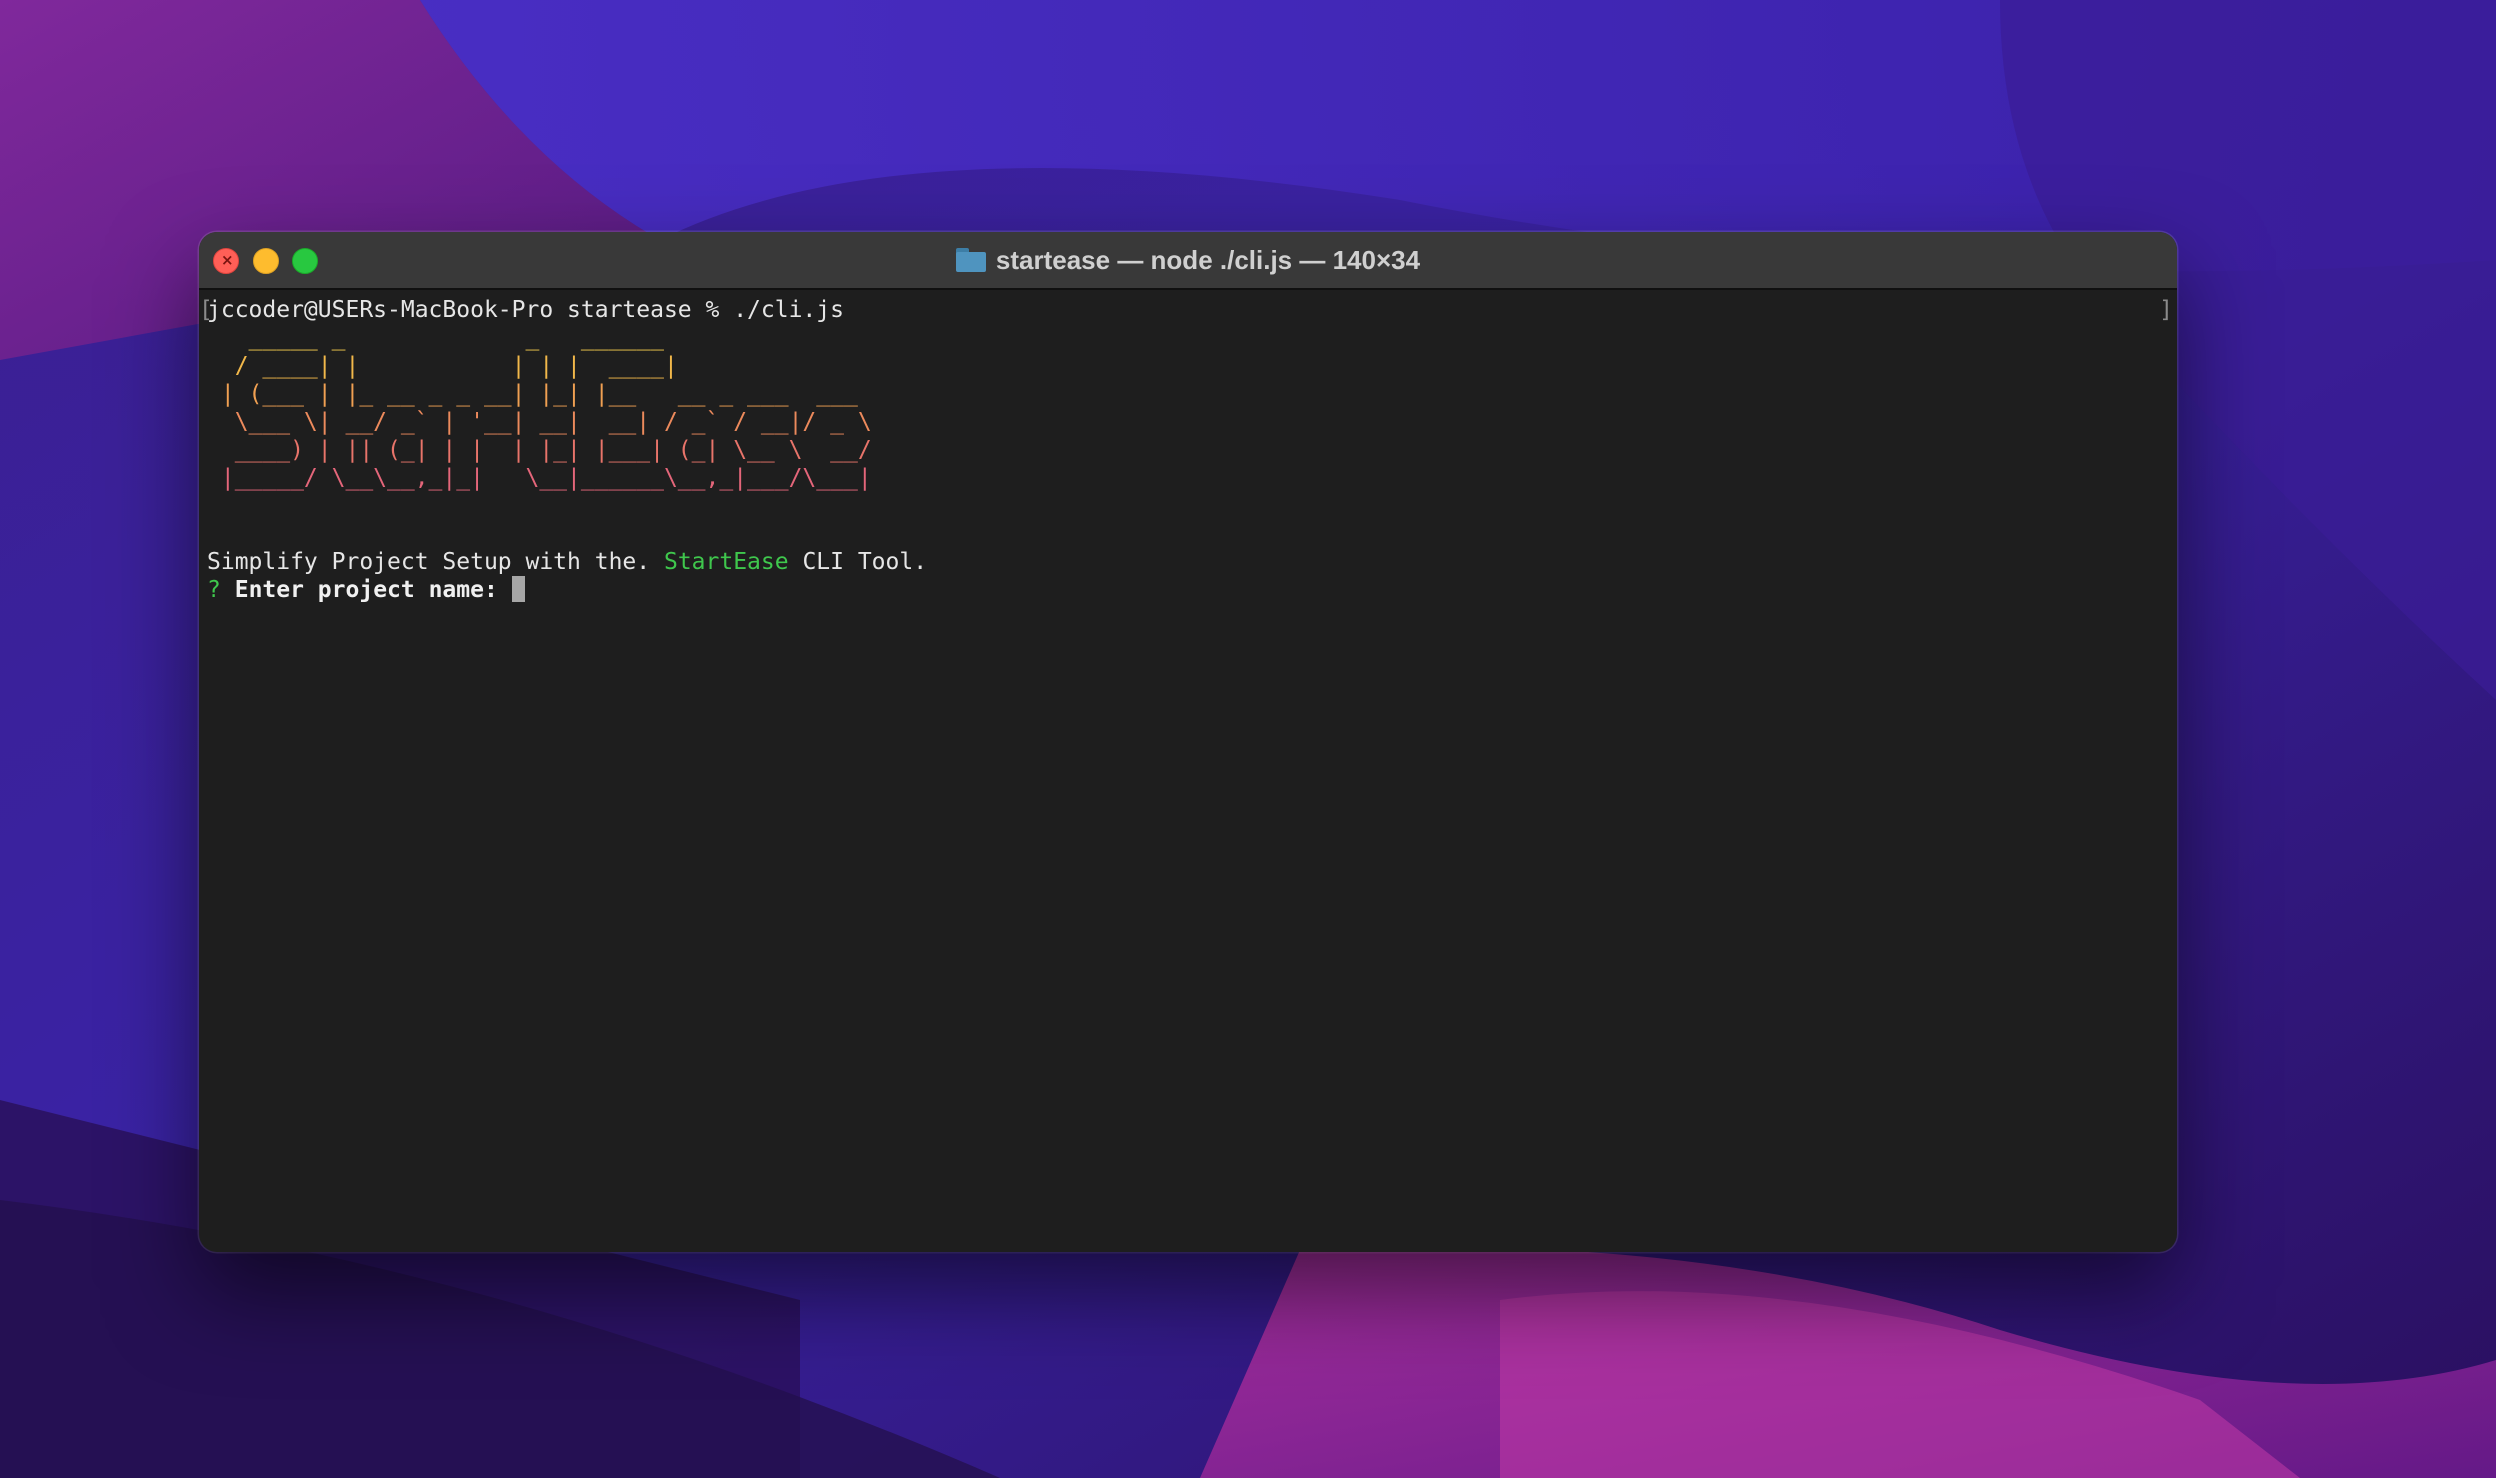 The width and height of the screenshot is (2496, 1478). I want to click on project-name-prompt: ? Enter project name:, so click(1188, 590).